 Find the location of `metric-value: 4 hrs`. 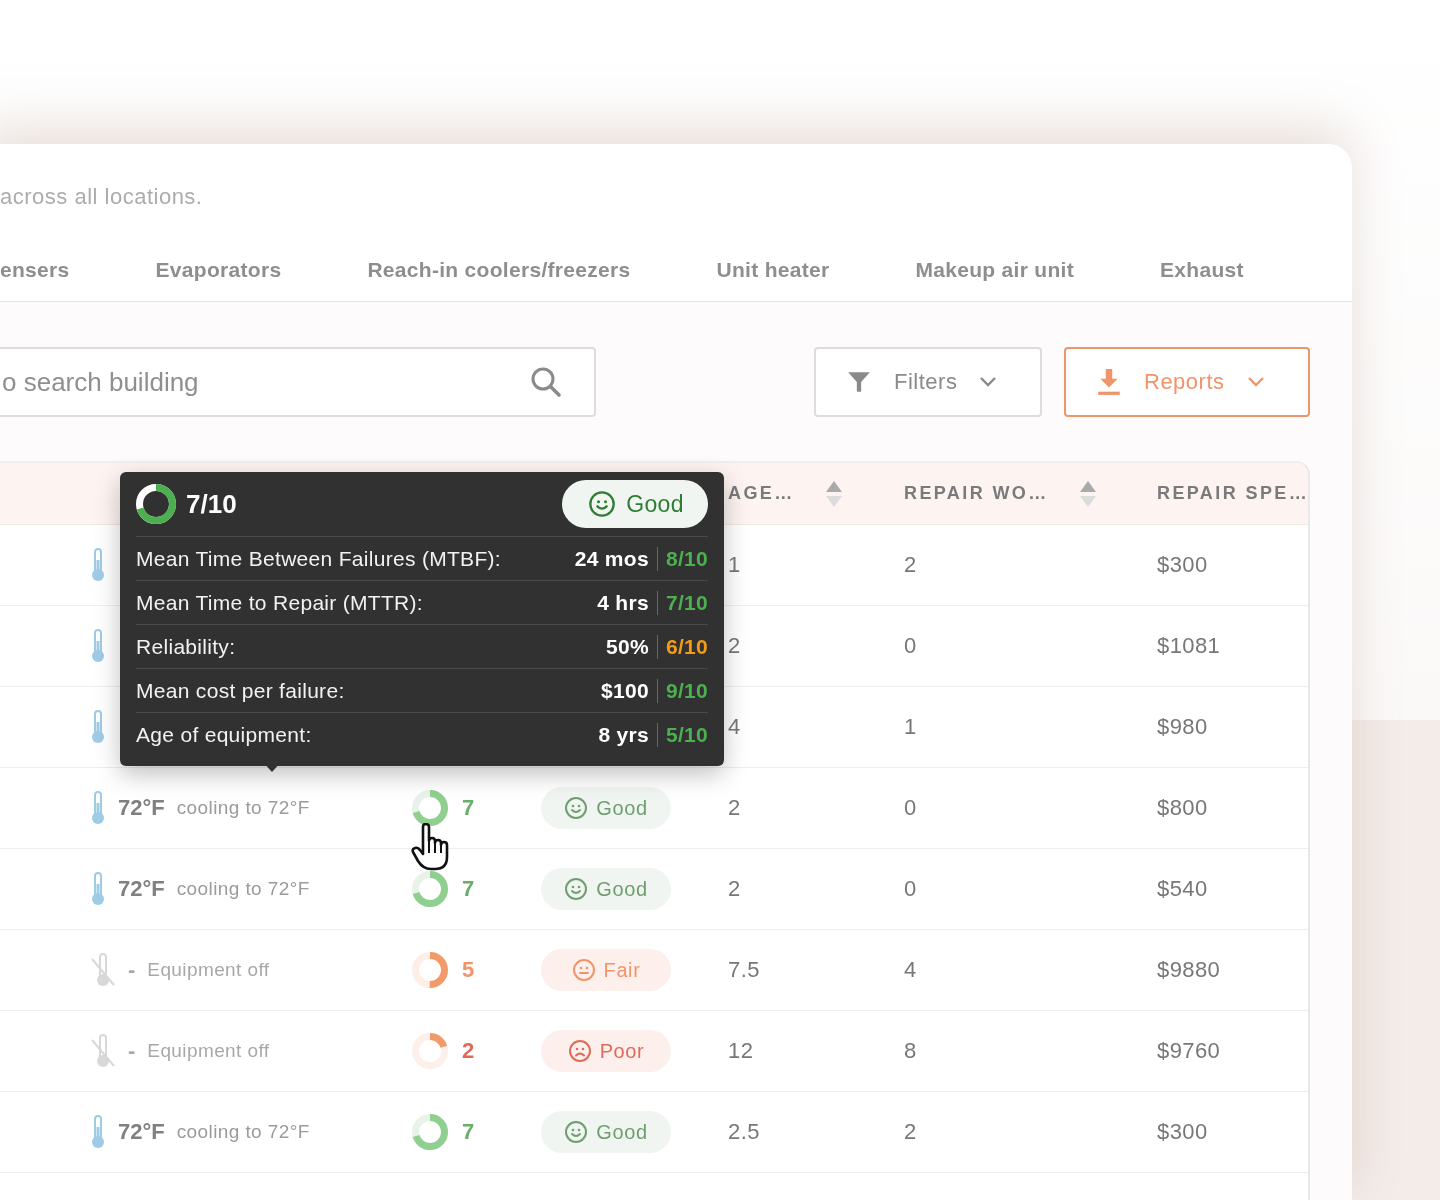

metric-value: 4 hrs is located at coordinates (627, 602).